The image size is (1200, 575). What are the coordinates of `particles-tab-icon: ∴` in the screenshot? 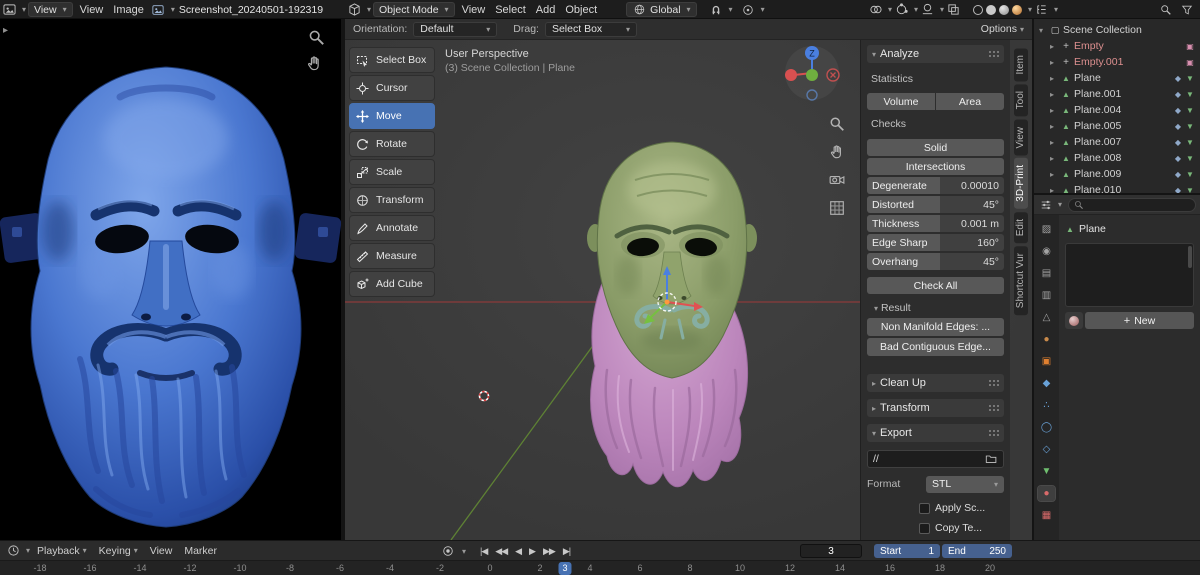 It's located at (1046, 405).